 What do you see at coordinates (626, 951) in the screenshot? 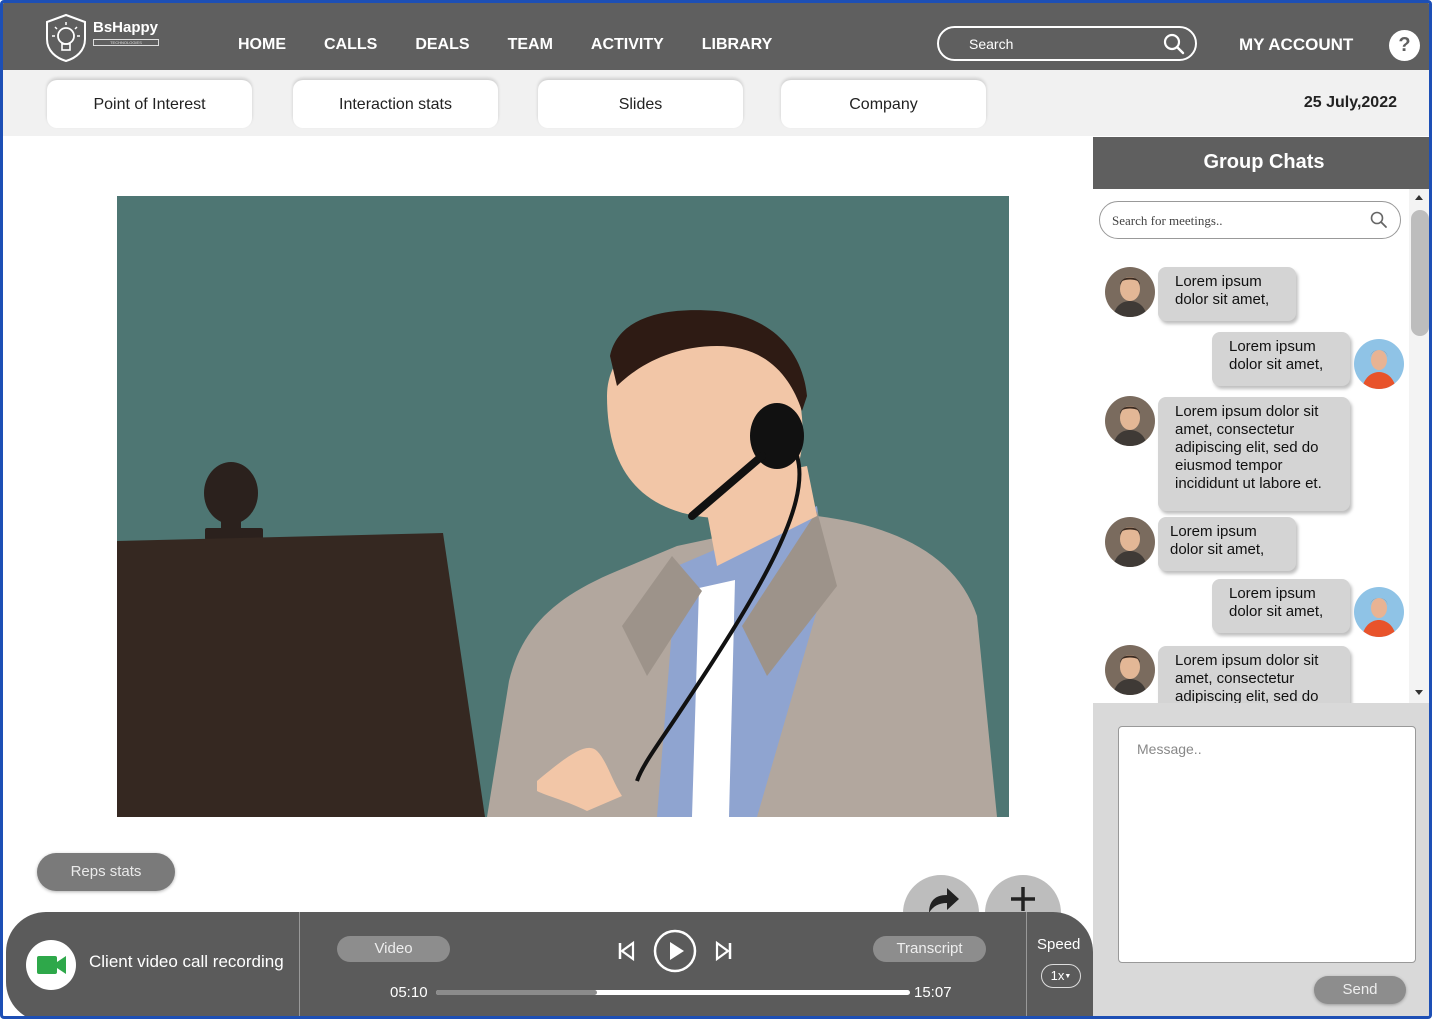
I see `skip-previous-icon` at bounding box center [626, 951].